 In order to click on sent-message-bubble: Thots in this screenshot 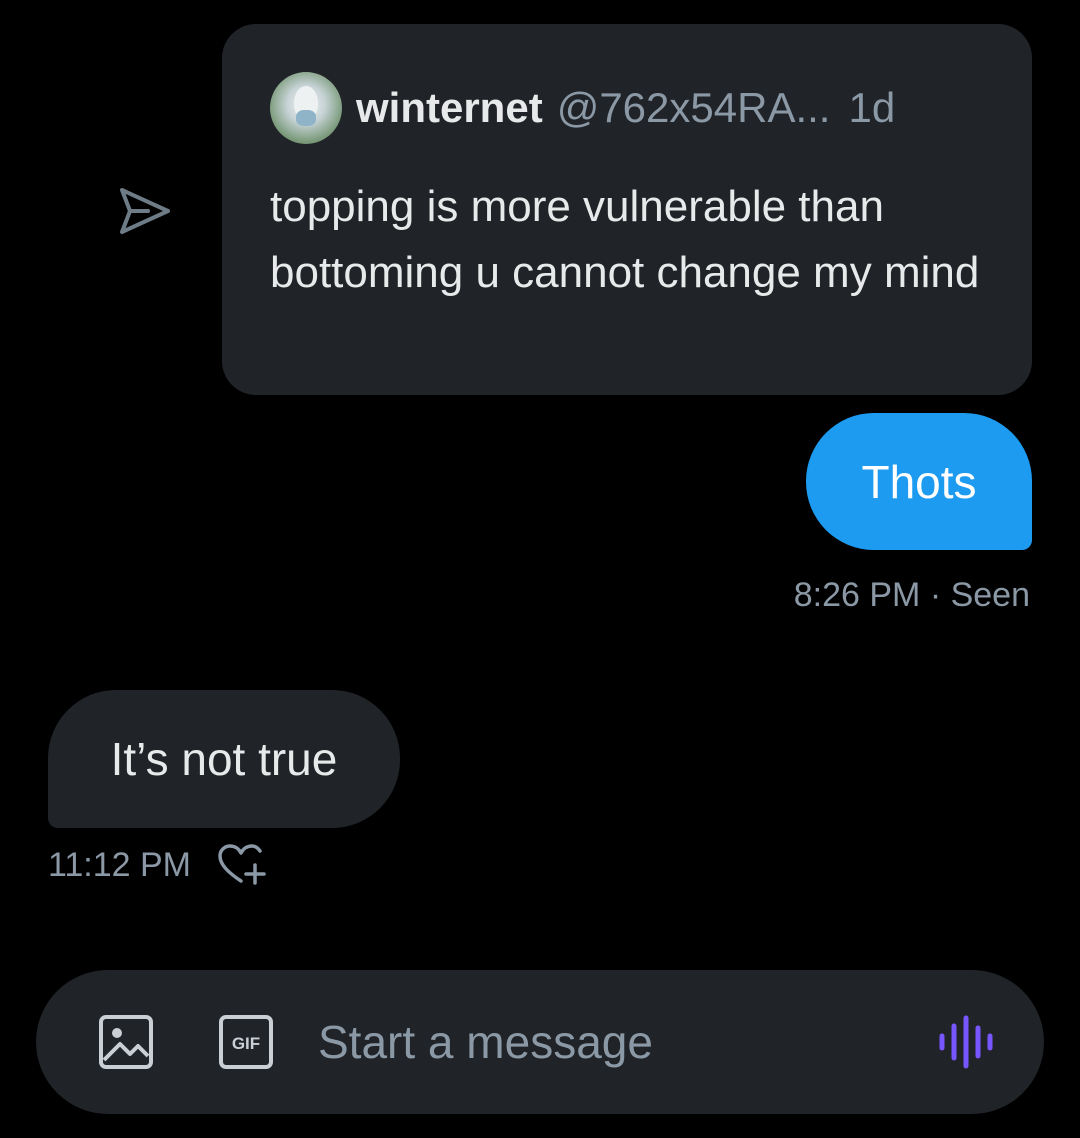, I will do `click(919, 481)`.